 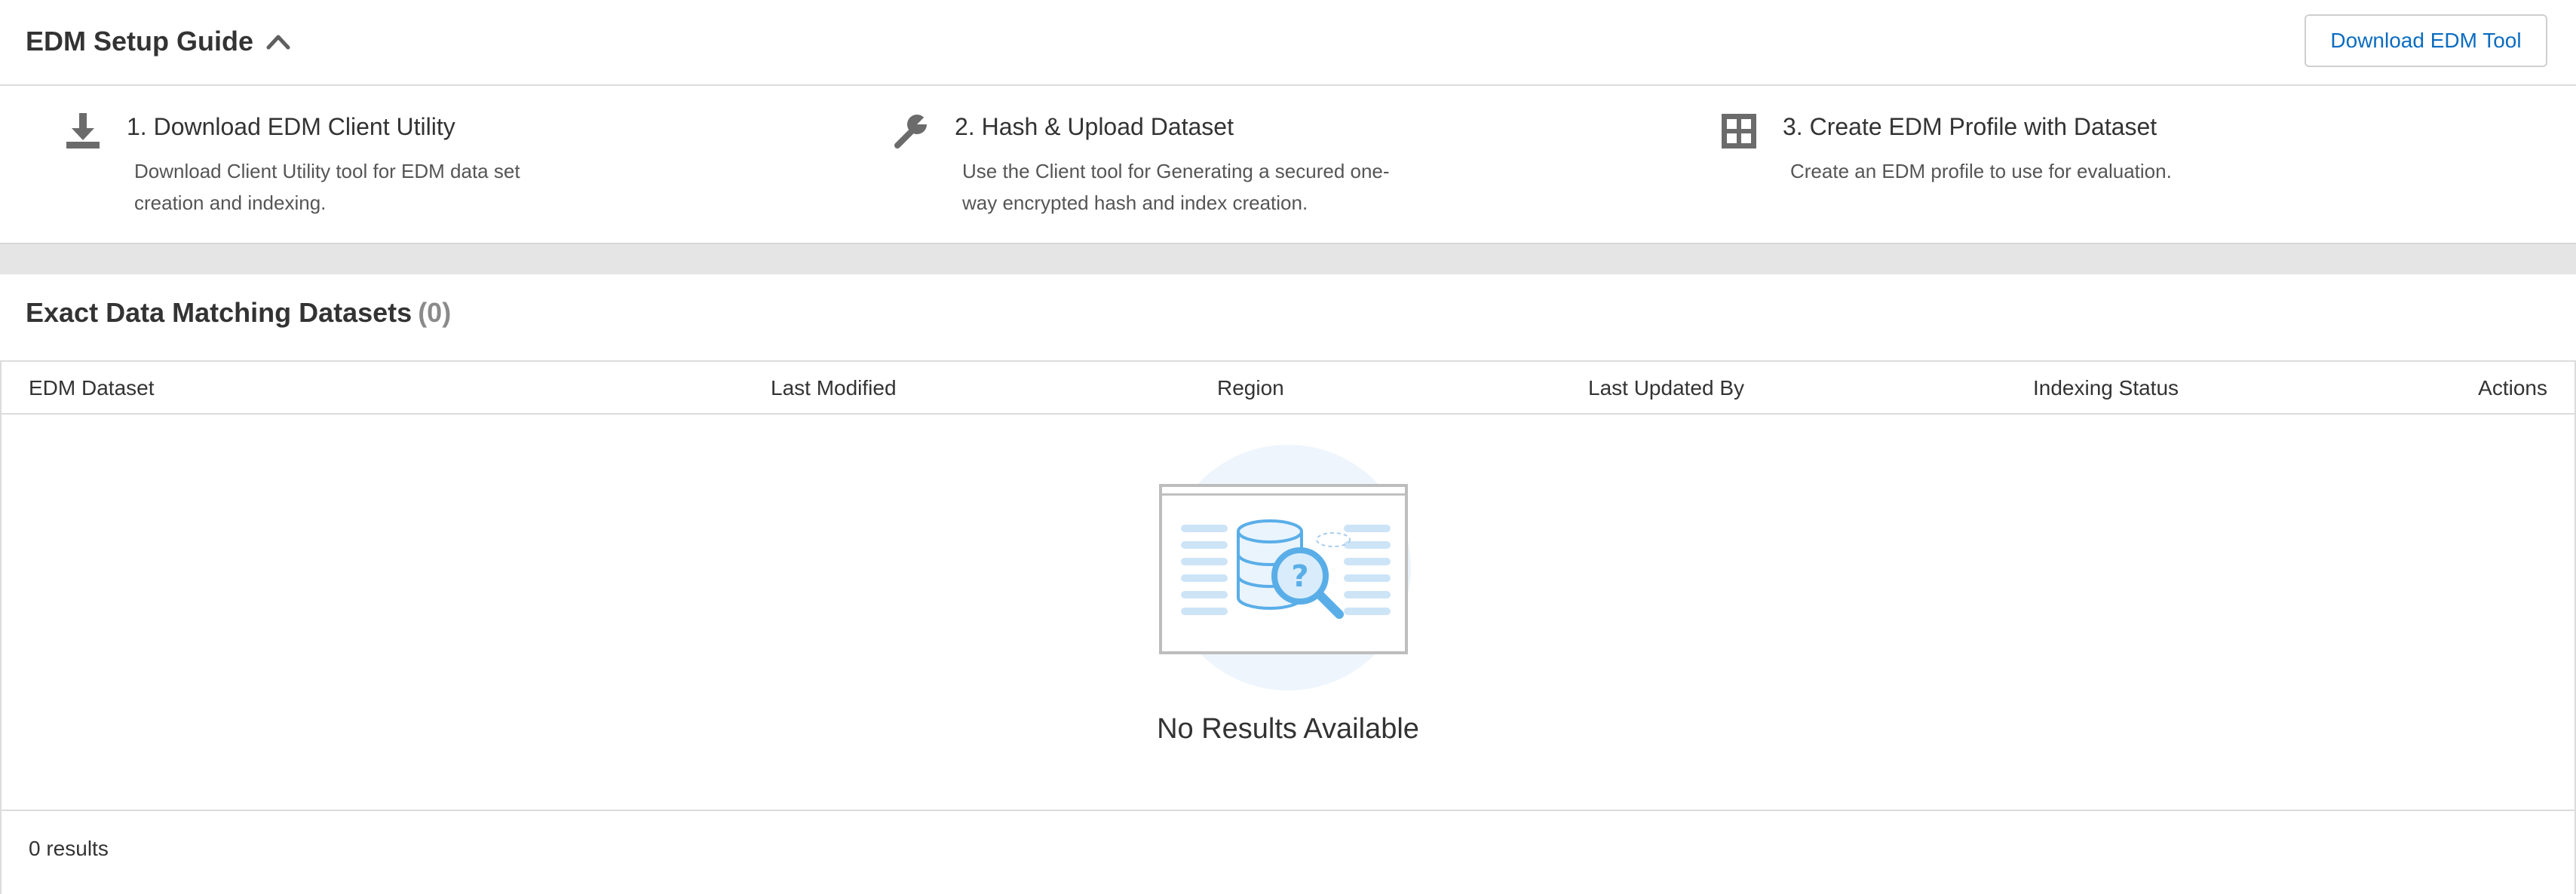 What do you see at coordinates (1250, 389) in the screenshot?
I see `column-header-region: Region` at bounding box center [1250, 389].